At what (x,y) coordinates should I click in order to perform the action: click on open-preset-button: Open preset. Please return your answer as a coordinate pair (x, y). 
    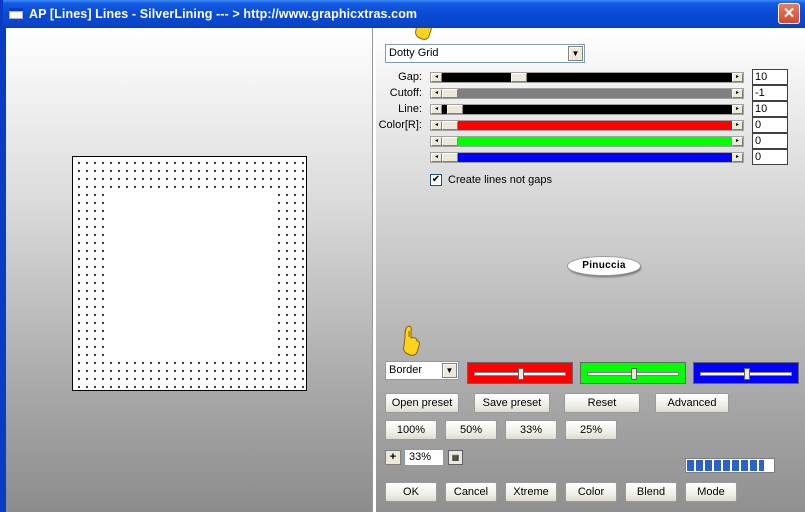
    Looking at the image, I should click on (422, 403).